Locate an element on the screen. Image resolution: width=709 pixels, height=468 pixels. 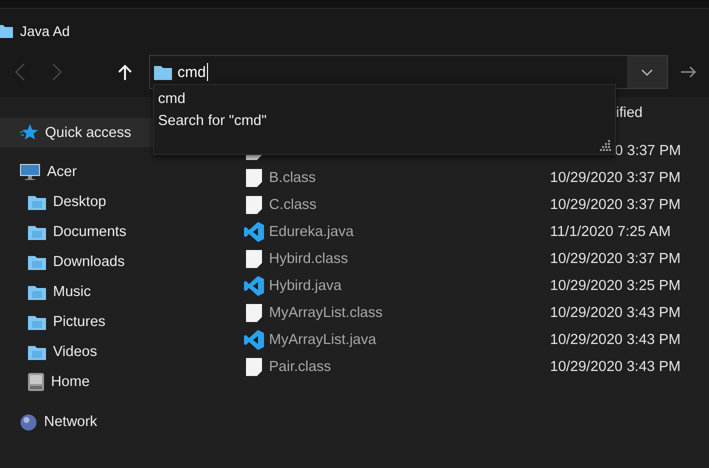
nav-pane-item: Acer is located at coordinates (116, 172).